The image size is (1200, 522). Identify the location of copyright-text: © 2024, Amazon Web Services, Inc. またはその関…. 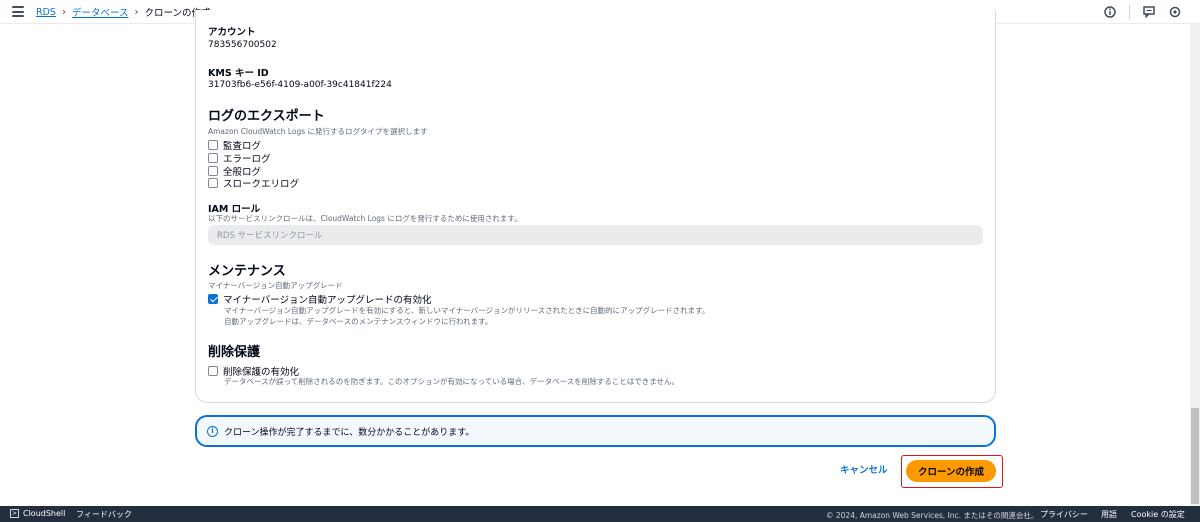
(932, 515).